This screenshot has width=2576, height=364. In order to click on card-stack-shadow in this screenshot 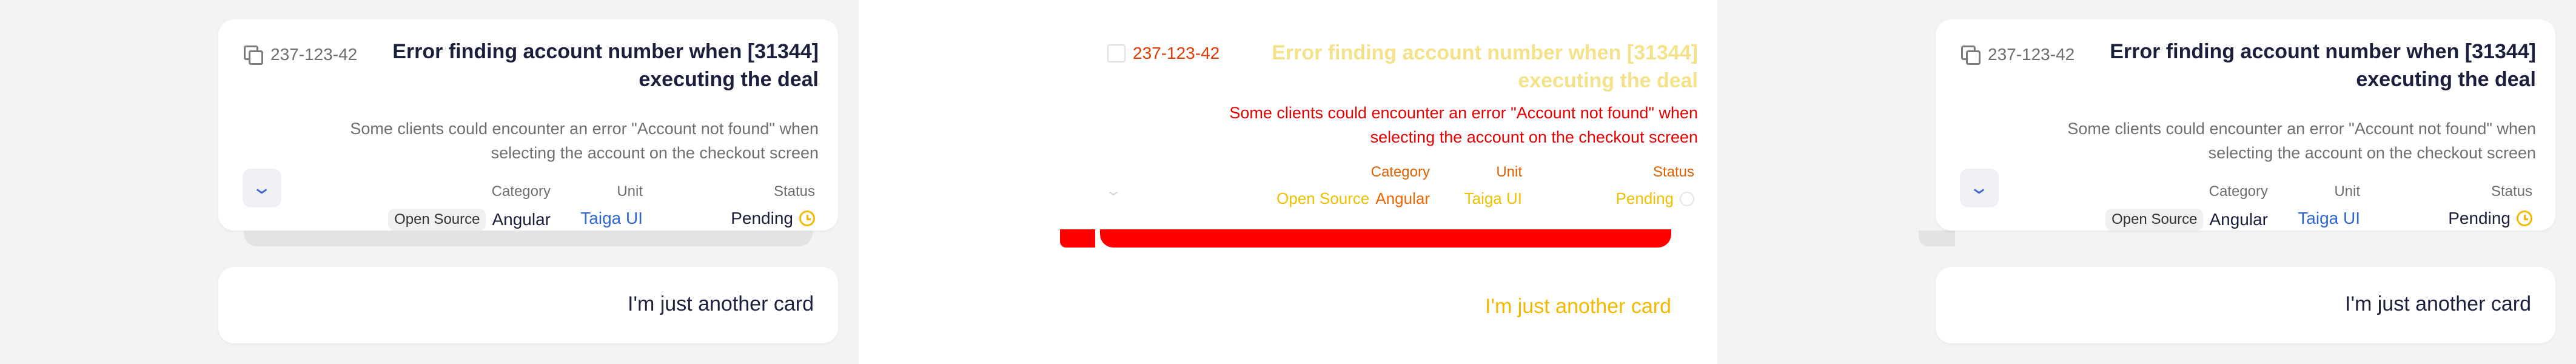, I will do `click(528, 238)`.